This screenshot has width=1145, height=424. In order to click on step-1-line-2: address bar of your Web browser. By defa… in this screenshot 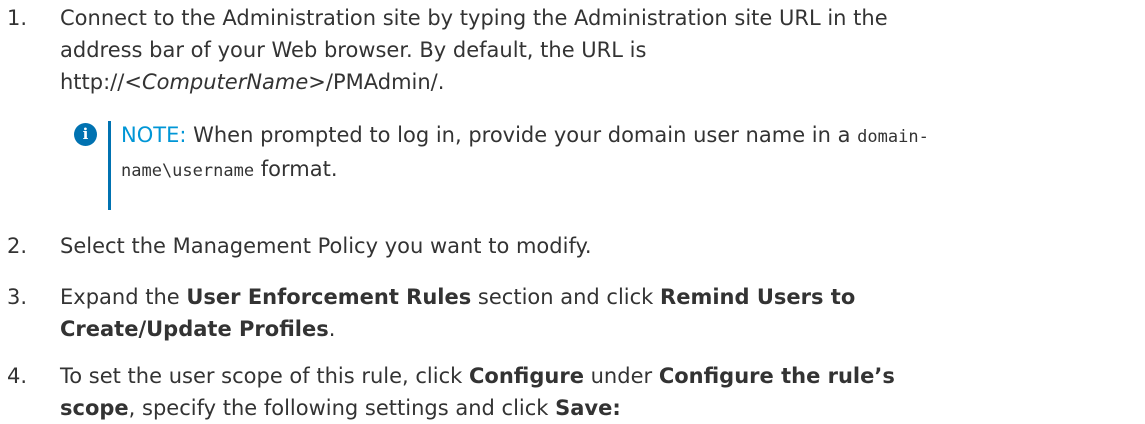, I will do `click(353, 50)`.